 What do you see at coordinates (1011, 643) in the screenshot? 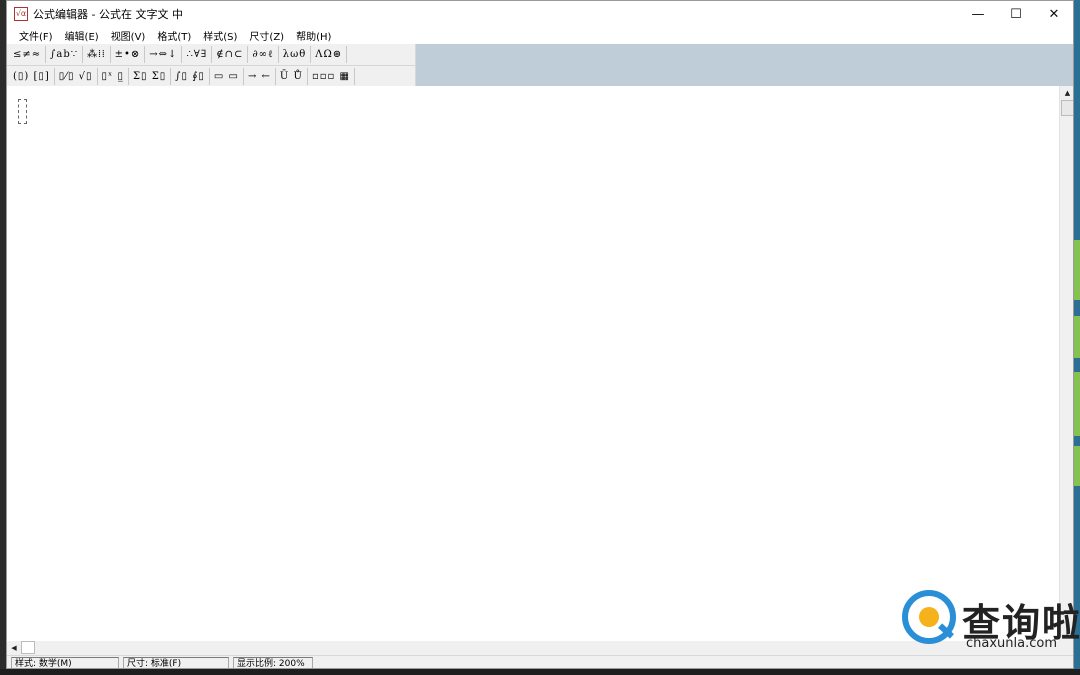
I see `watermark-text-en: chaxunla.com` at bounding box center [1011, 643].